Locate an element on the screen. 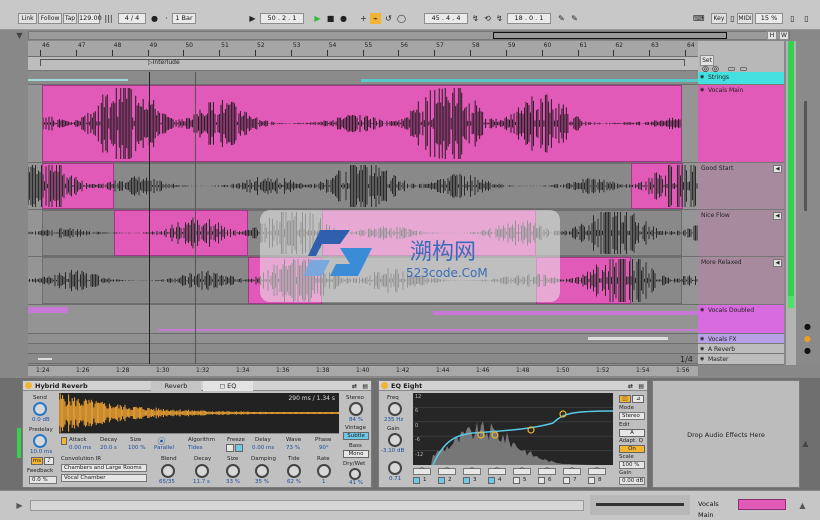 The height and width of the screenshot is (520, 820). ir-name-select: Vocal Chamber is located at coordinates (104, 478).